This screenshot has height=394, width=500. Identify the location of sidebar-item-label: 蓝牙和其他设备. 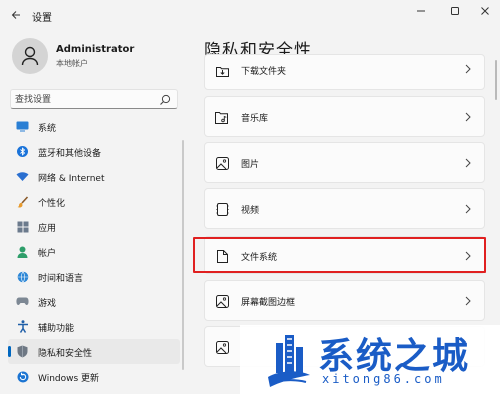
(70, 154).